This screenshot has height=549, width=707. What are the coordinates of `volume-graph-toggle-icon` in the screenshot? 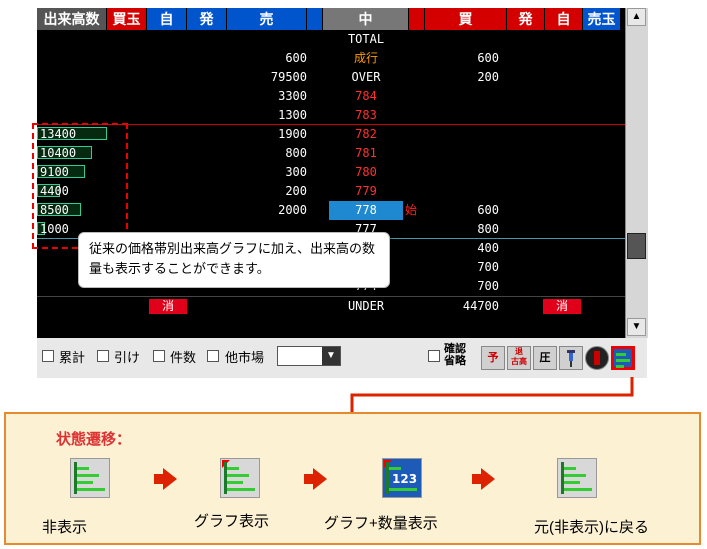 It's located at (623, 358).